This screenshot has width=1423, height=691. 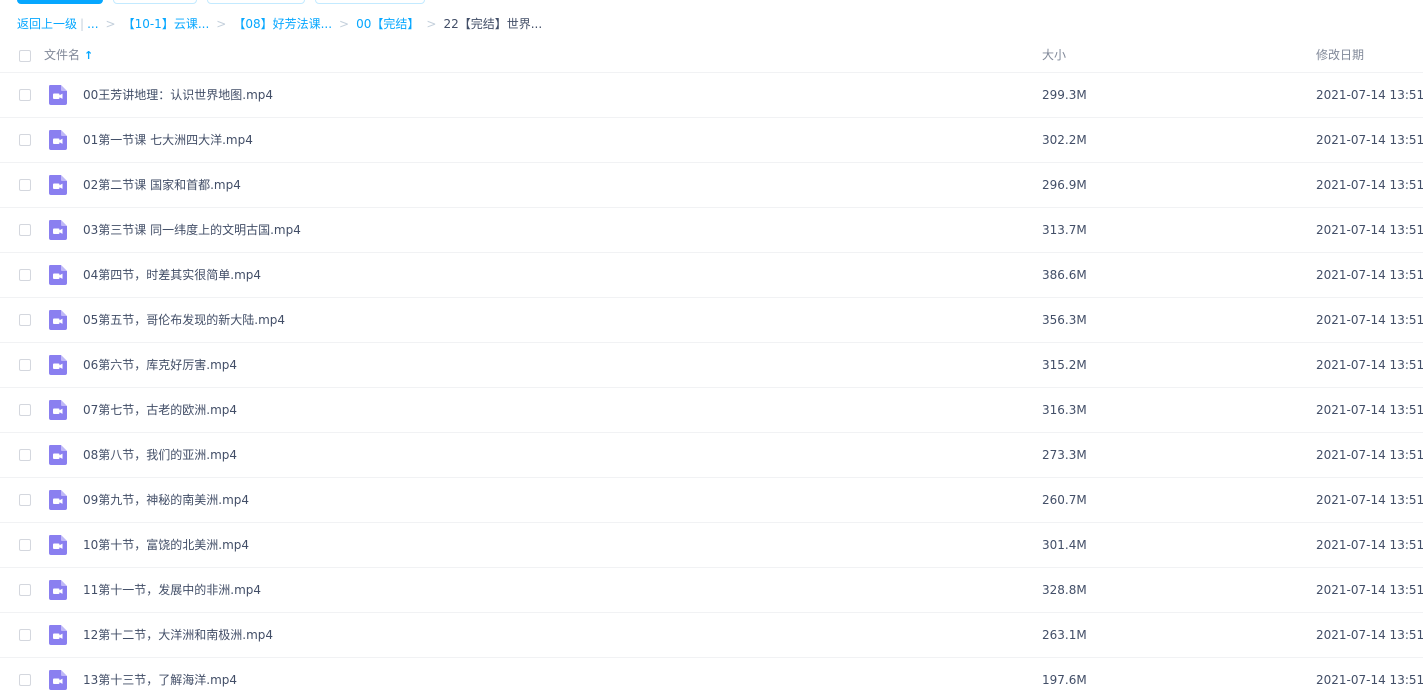 I want to click on file-row: 07第七节，古老的欧洲.mp4 316.3M 2021-07-14 13:51, so click(x=711, y=410).